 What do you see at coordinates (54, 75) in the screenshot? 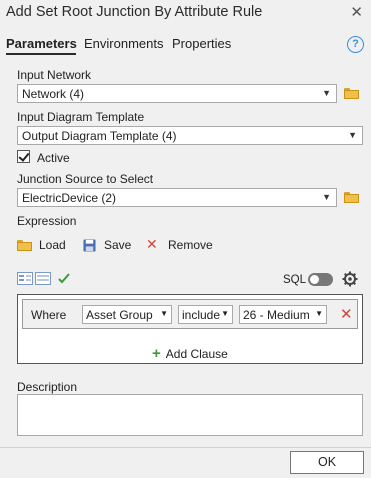
I see `input-network-label: Input Network` at bounding box center [54, 75].